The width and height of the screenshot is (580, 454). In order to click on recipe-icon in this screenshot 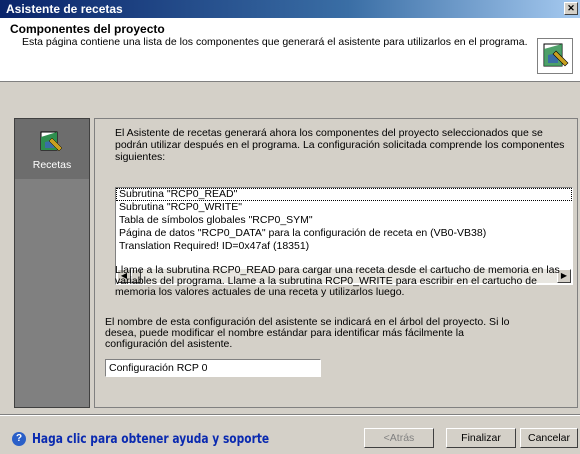, I will do `click(51, 142)`.